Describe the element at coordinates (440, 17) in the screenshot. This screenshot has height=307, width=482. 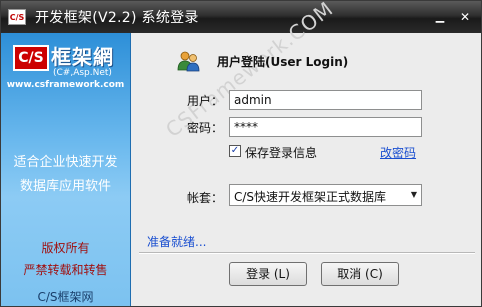
I see `minimize-button: ▁` at that location.